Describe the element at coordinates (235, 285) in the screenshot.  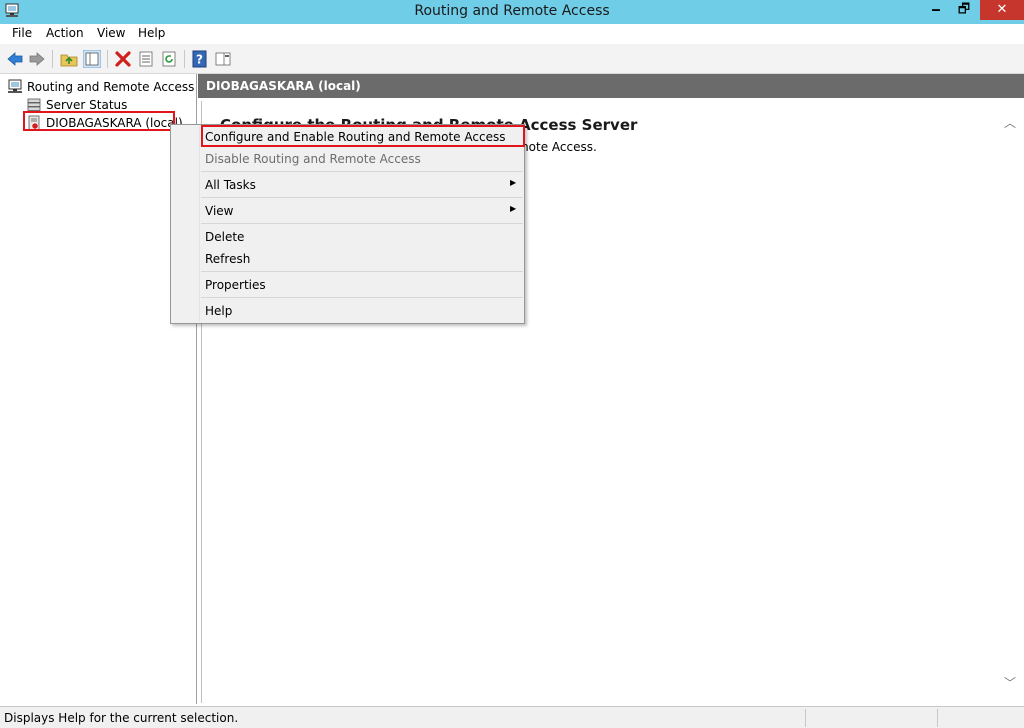
I see `menu-item-properties: Properties` at that location.